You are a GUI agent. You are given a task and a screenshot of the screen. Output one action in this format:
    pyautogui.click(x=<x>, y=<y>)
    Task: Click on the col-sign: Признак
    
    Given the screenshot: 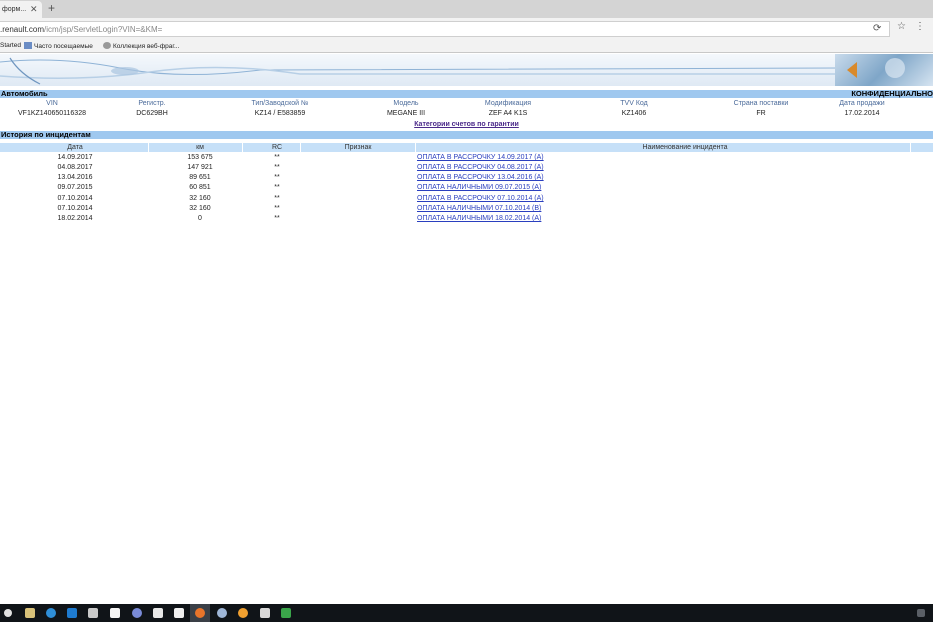 What is the action you would take?
    pyautogui.click(x=358, y=147)
    